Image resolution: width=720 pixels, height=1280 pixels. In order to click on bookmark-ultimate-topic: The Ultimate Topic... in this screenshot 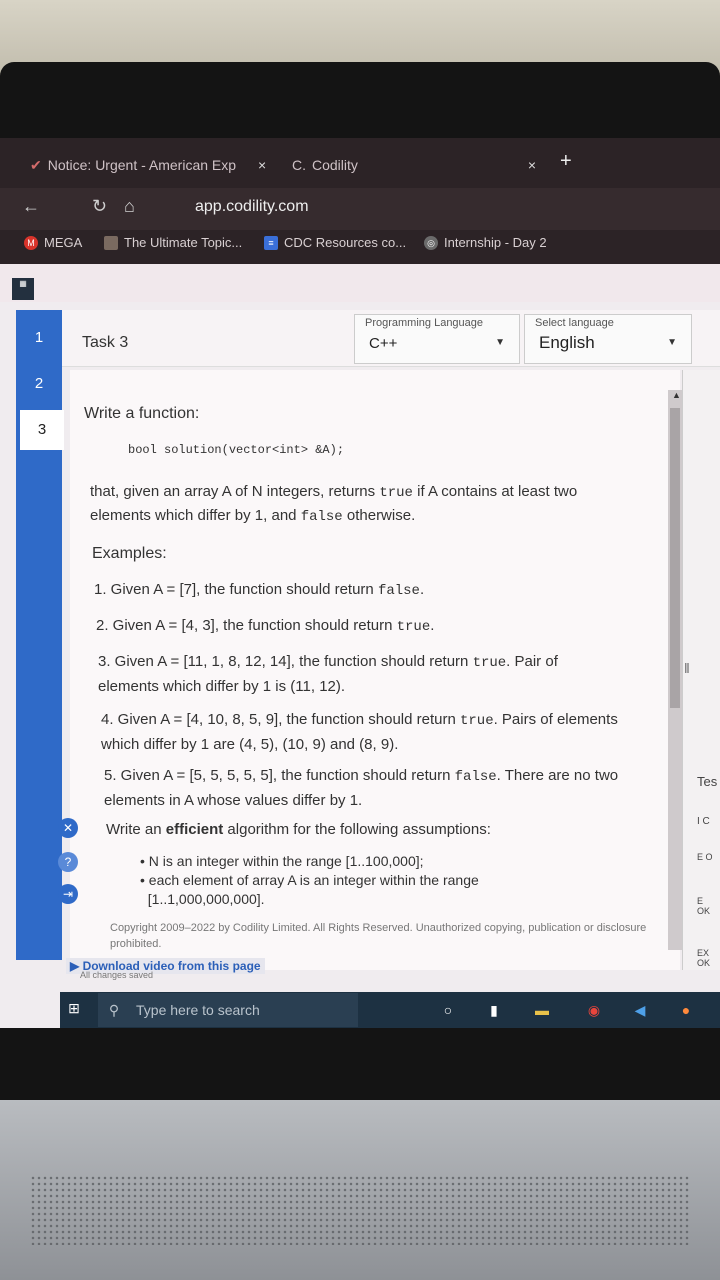, I will do `click(173, 242)`.